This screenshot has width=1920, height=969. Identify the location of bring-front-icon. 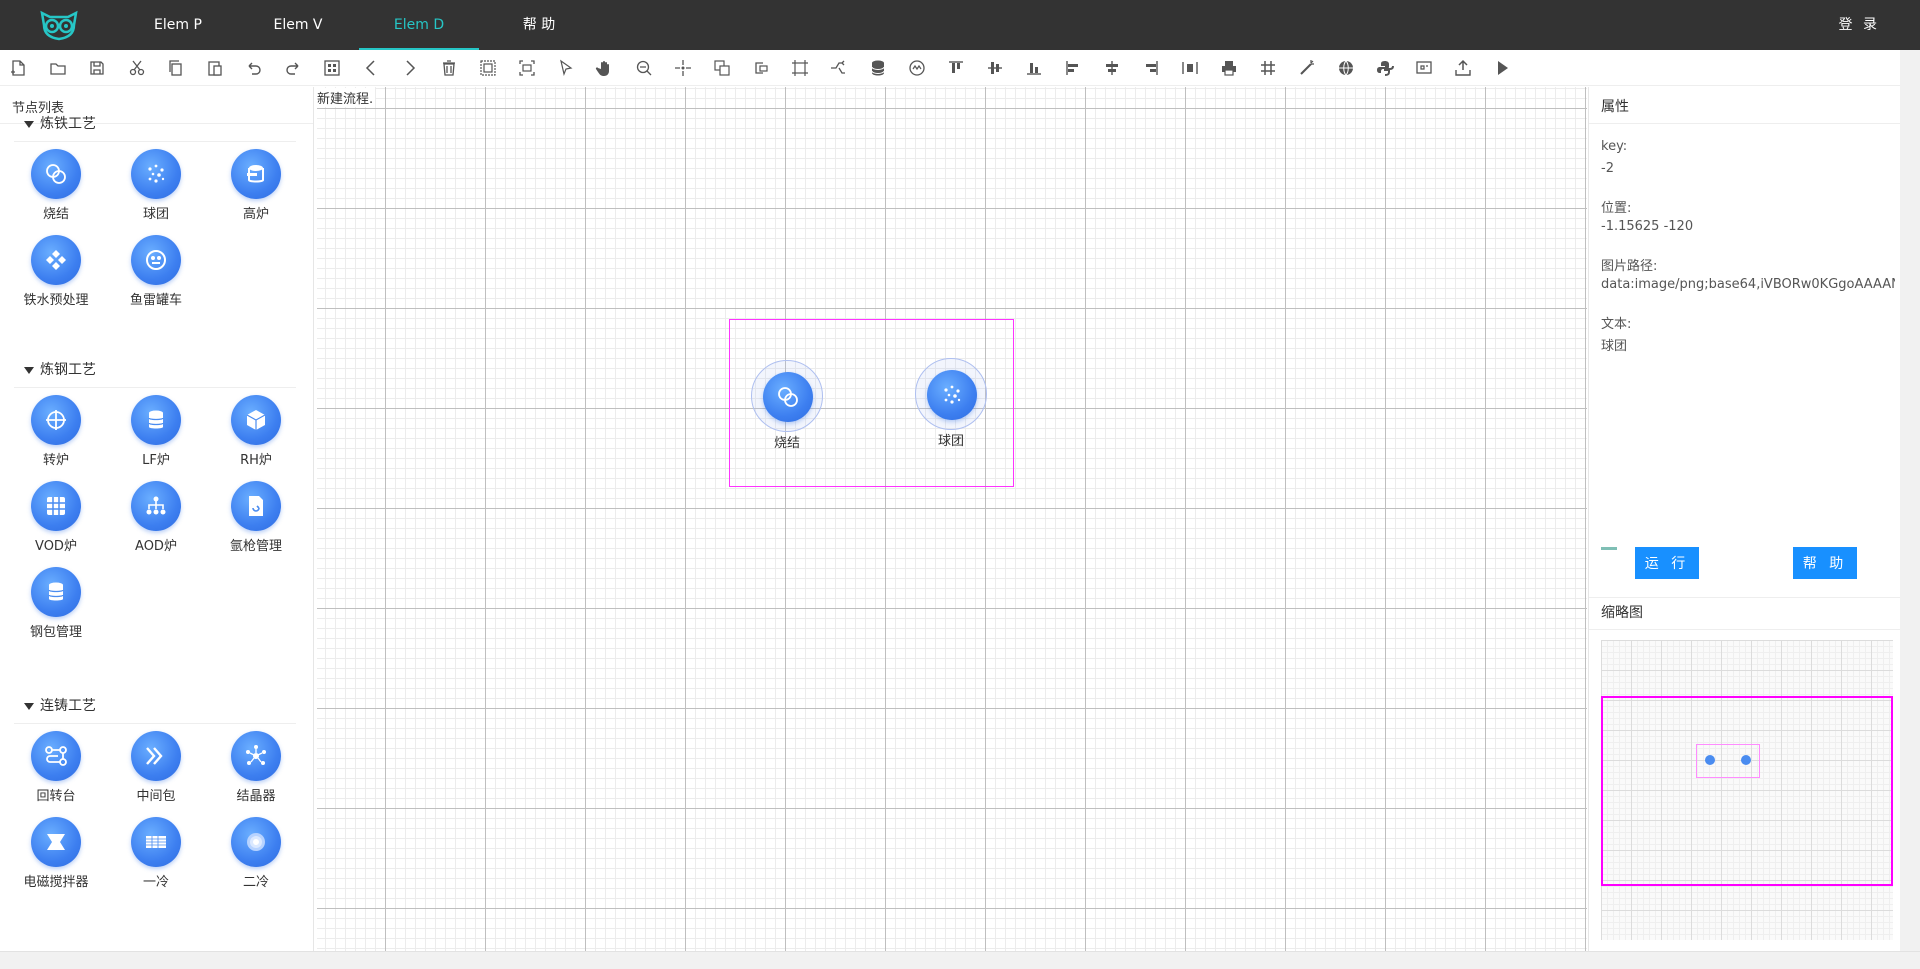
(722, 68).